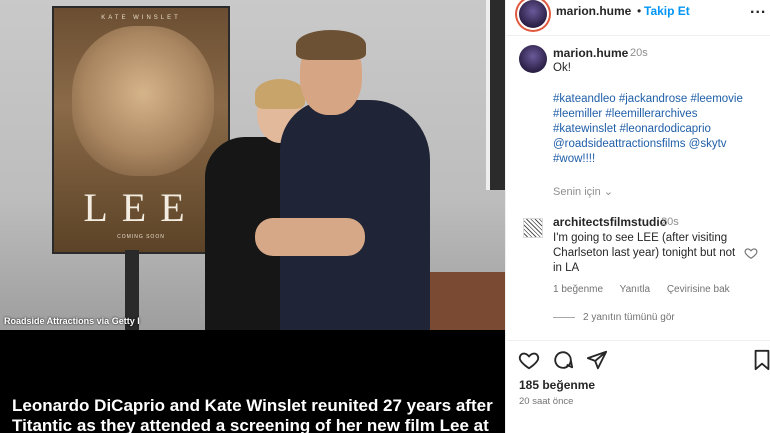 This screenshot has width=770, height=433. I want to click on view-replies-label: 2 yanıtın tümünü gör, so click(629, 317).